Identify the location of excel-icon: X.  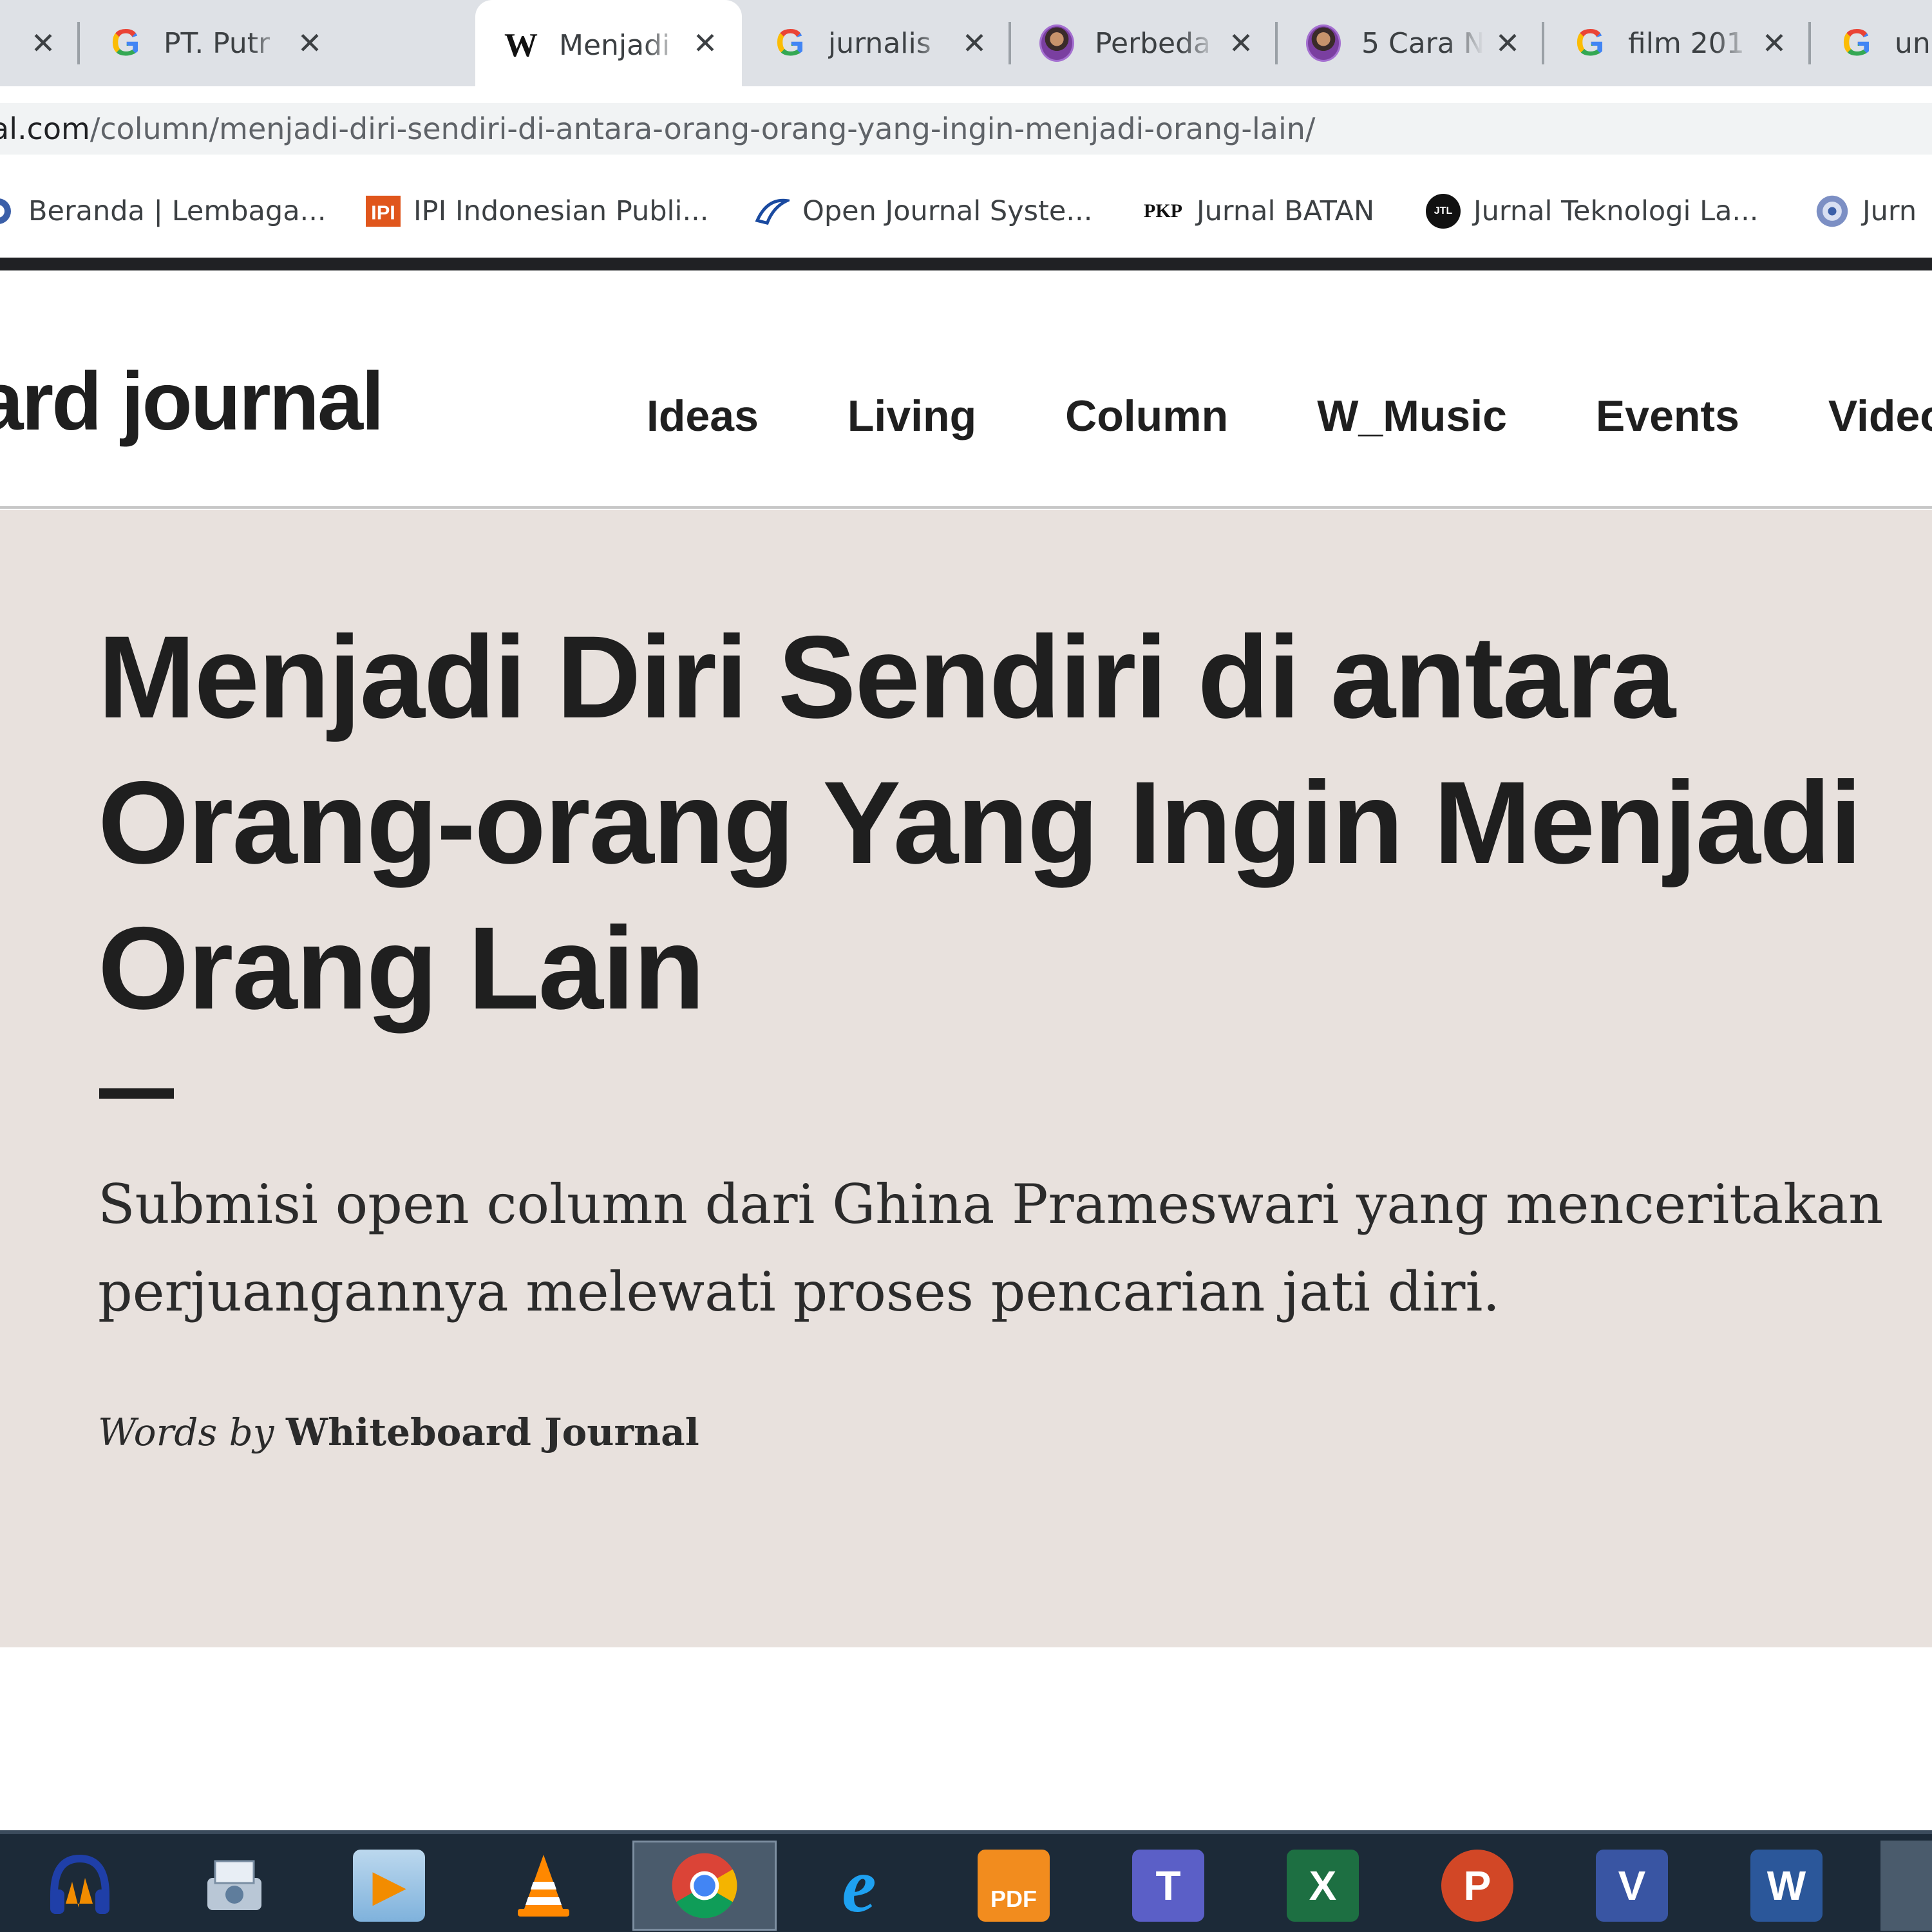
(1323, 1886).